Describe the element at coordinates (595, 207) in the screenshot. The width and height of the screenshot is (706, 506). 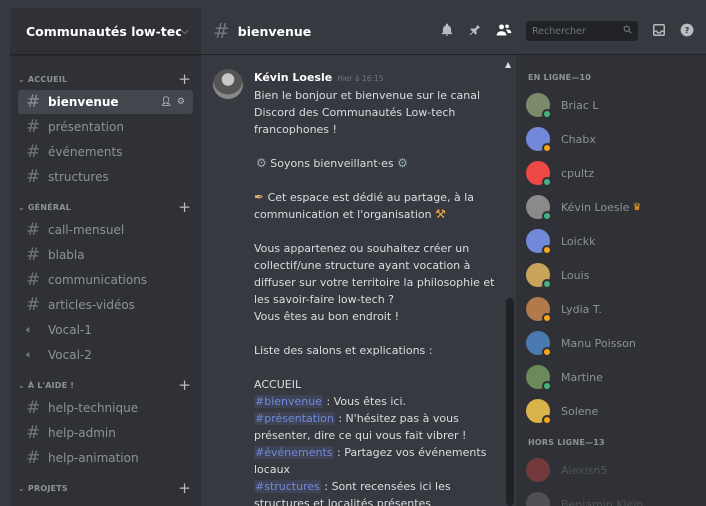
I see `member-name: Kévin Loesle` at that location.